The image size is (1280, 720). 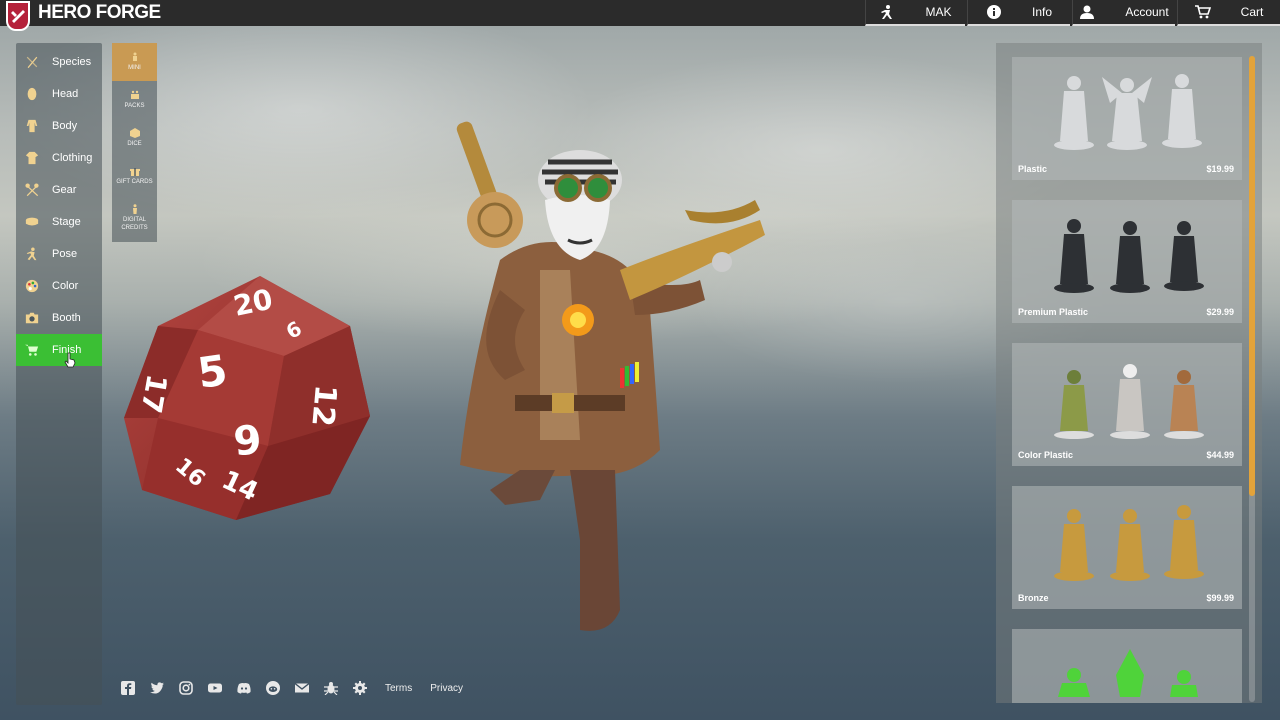 I want to click on color-plastic-minis-image, so click(x=1129, y=401).